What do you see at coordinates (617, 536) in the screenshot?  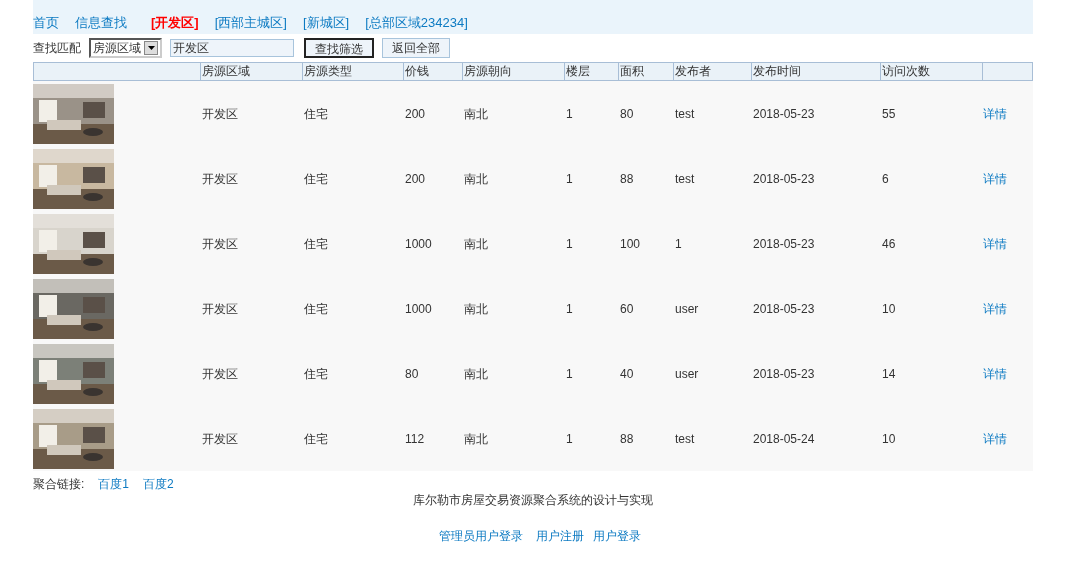 I see `footer-link: 用户登录` at bounding box center [617, 536].